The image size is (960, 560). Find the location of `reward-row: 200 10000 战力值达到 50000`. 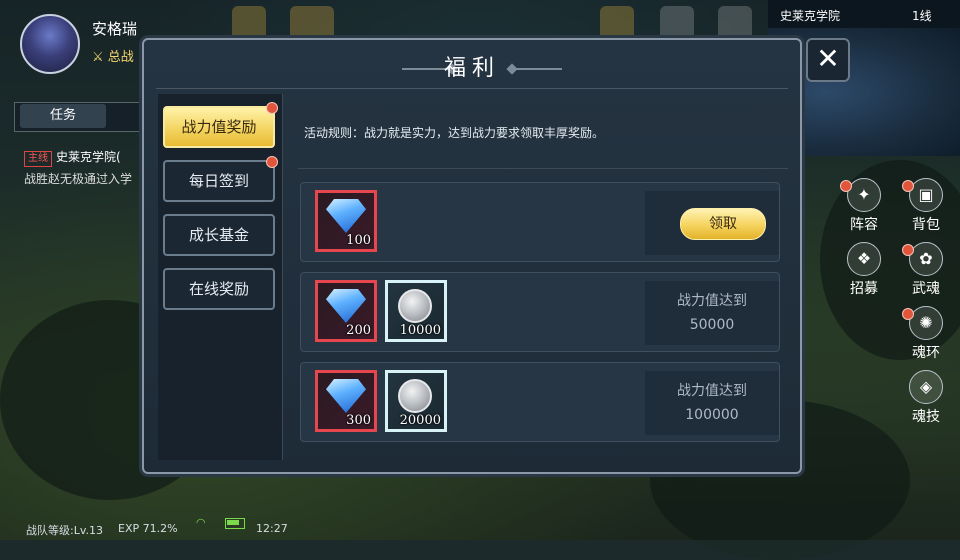

reward-row: 200 10000 战力值达到 50000 is located at coordinates (540, 312).